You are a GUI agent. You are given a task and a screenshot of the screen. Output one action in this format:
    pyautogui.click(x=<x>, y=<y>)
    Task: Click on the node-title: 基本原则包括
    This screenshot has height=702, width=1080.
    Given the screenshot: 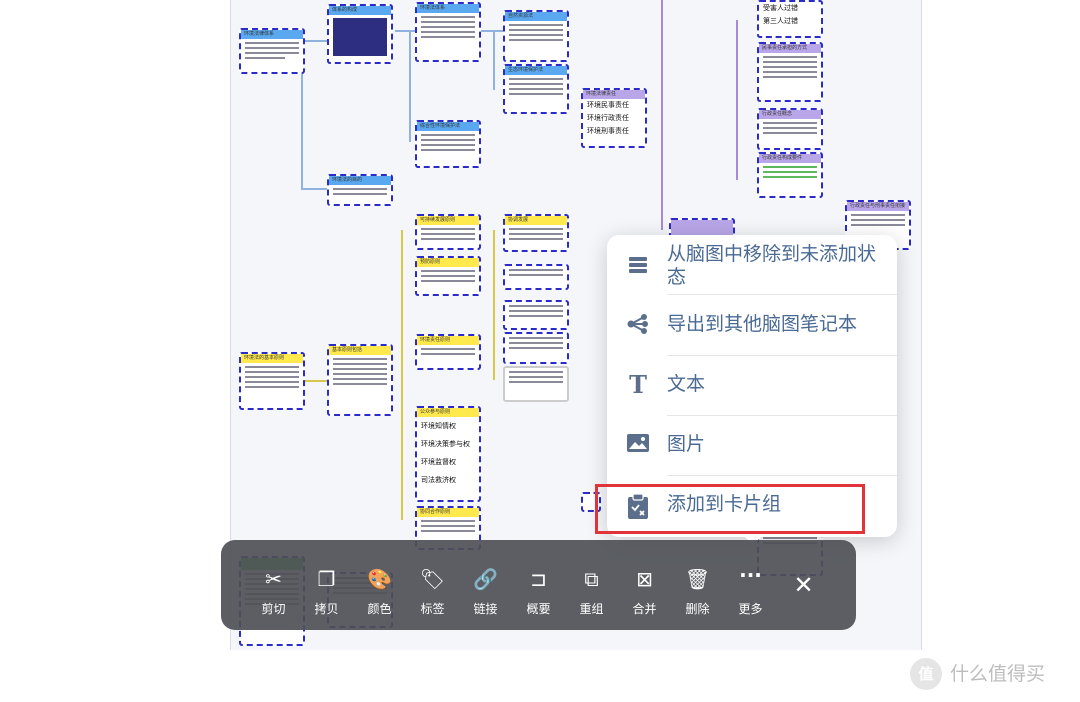 What is the action you would take?
    pyautogui.click(x=360, y=350)
    